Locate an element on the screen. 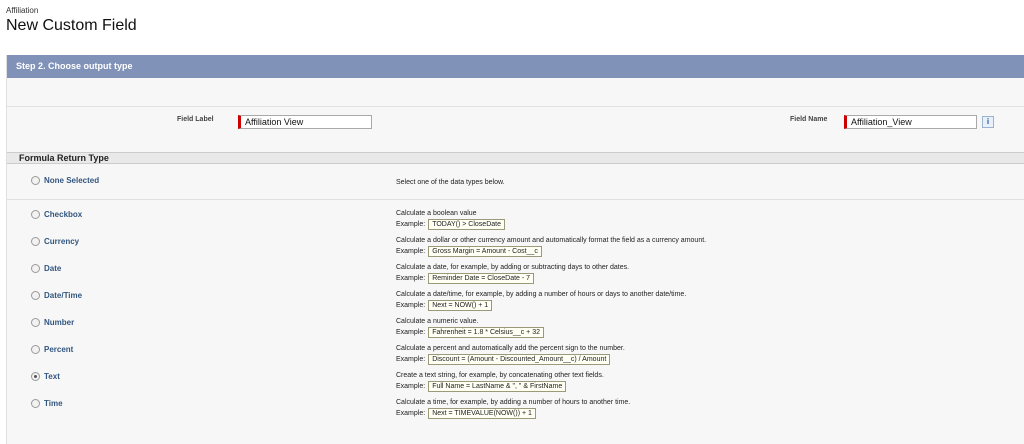  radio-text is located at coordinates (35, 376).